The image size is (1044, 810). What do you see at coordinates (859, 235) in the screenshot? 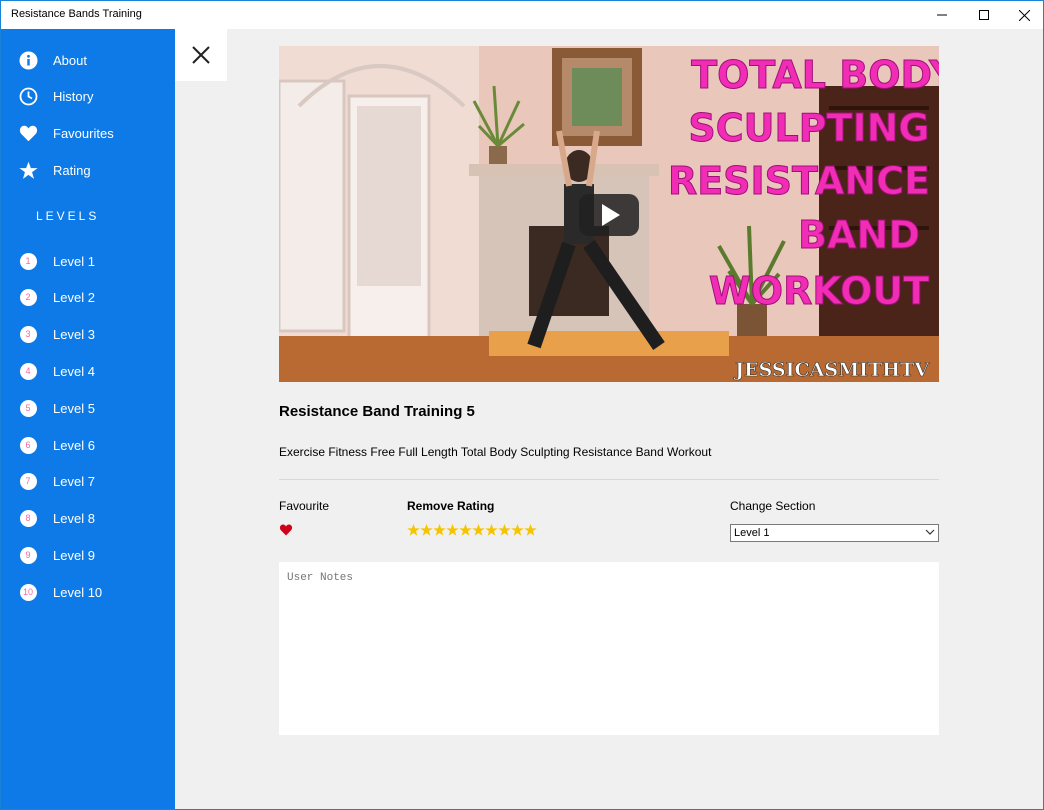
I see `video-overlay-line: BAND` at bounding box center [859, 235].